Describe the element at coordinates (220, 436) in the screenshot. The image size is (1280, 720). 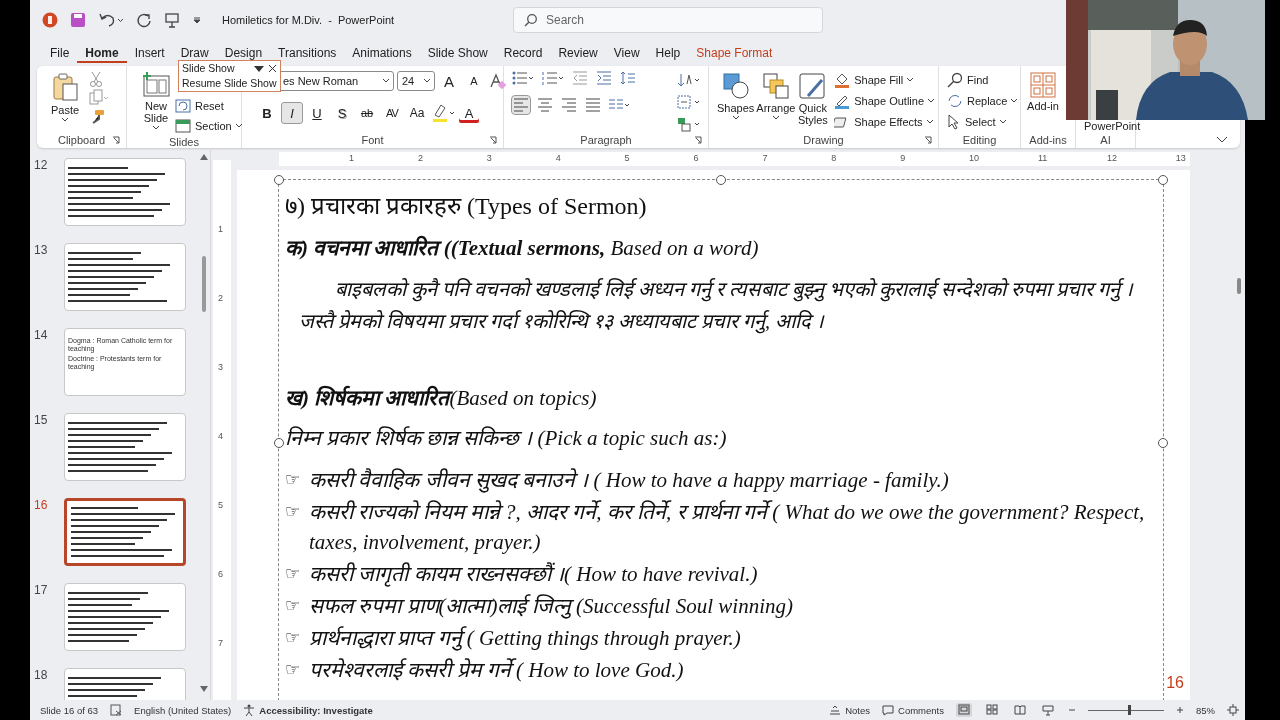
I see `ruler-number: 4` at that location.